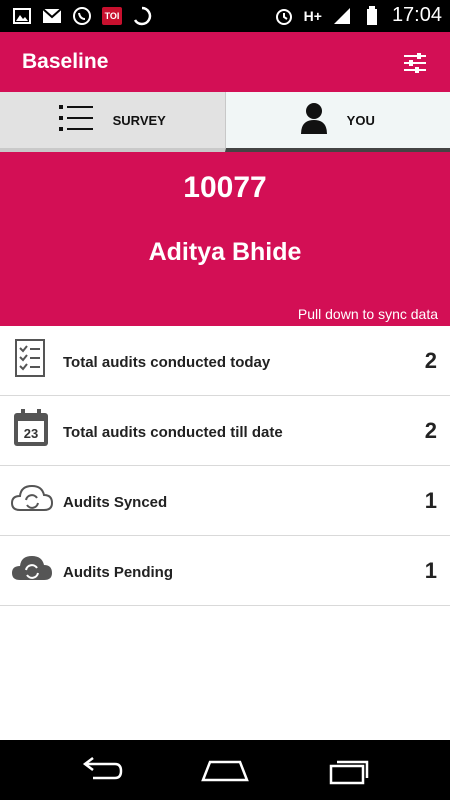 Image resolution: width=450 pixels, height=800 pixels. I want to click on home-icon, so click(225, 770).